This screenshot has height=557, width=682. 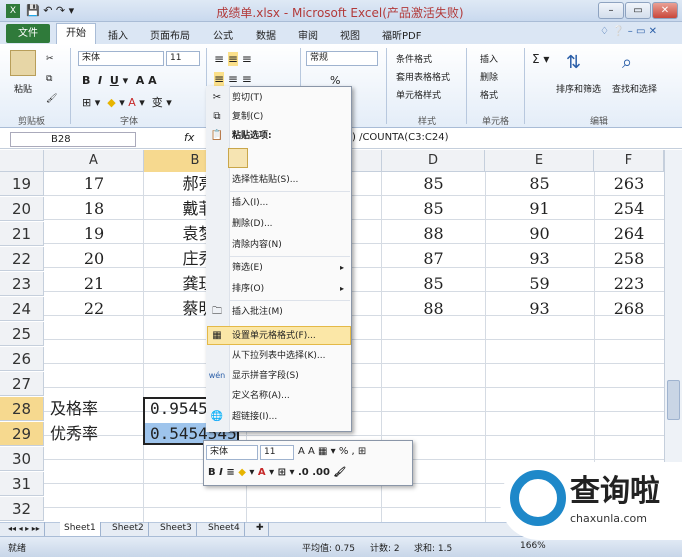 What do you see at coordinates (629, 161) in the screenshot?
I see `column-header-f: F` at bounding box center [629, 161].